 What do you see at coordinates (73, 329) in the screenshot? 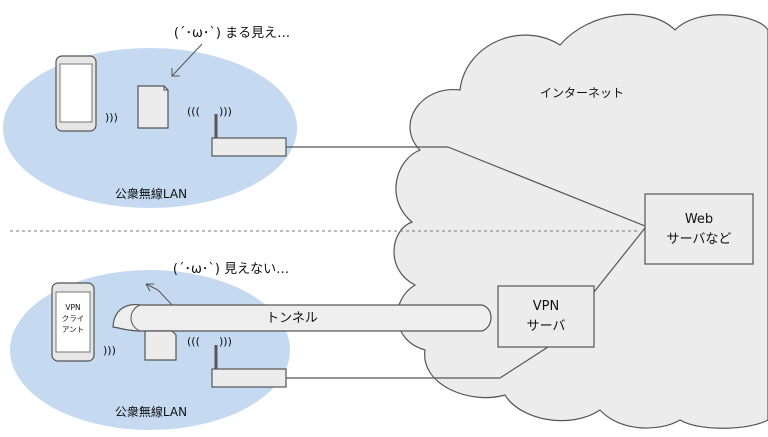
I see `vpn-client-line3: アント` at bounding box center [73, 329].